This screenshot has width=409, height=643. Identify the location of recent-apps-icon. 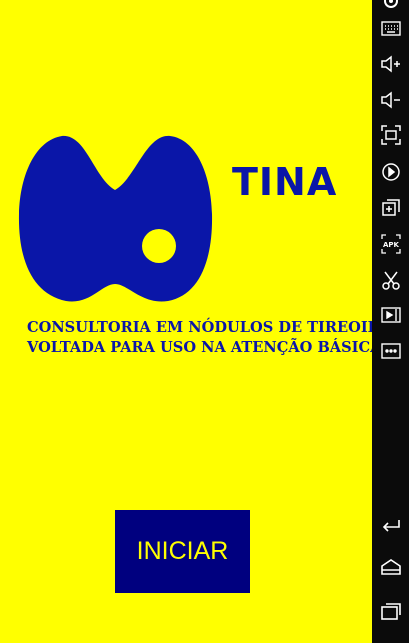
(391, 611).